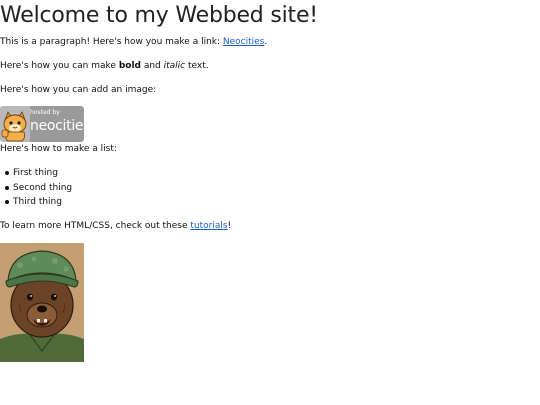 The height and width of the screenshot is (405, 540). Describe the element at coordinates (208, 226) in the screenshot. I see `tutorials-link: tutorials` at that location.